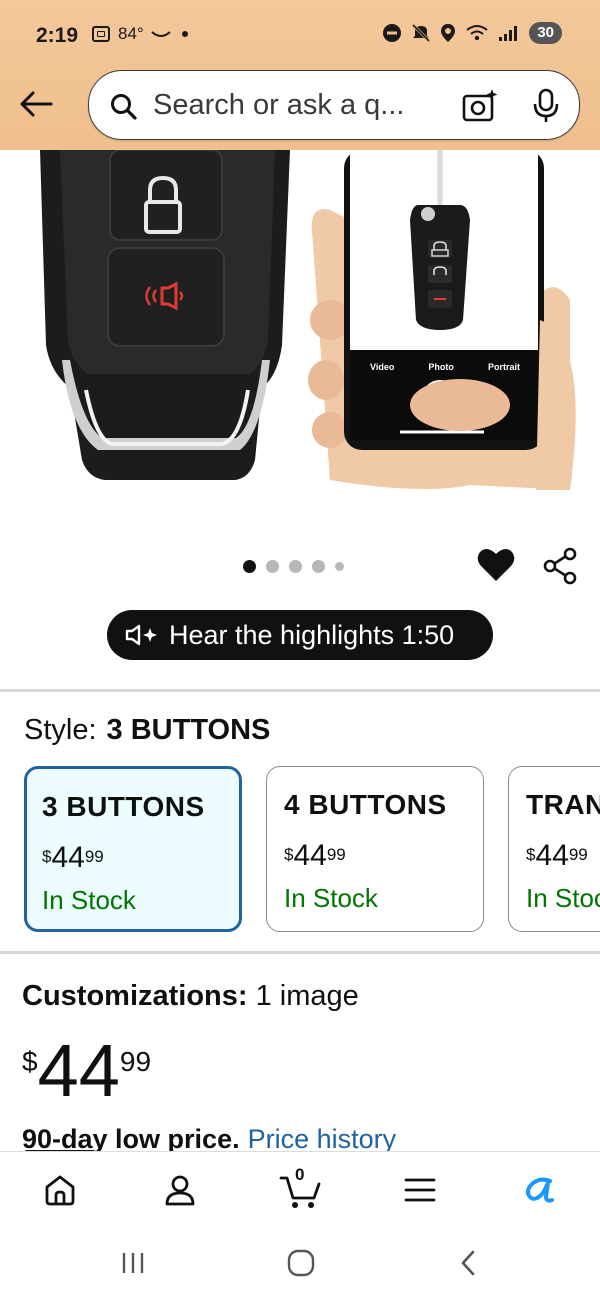 This screenshot has height=1300, width=600. I want to click on back-system-button, so click(468, 1263).